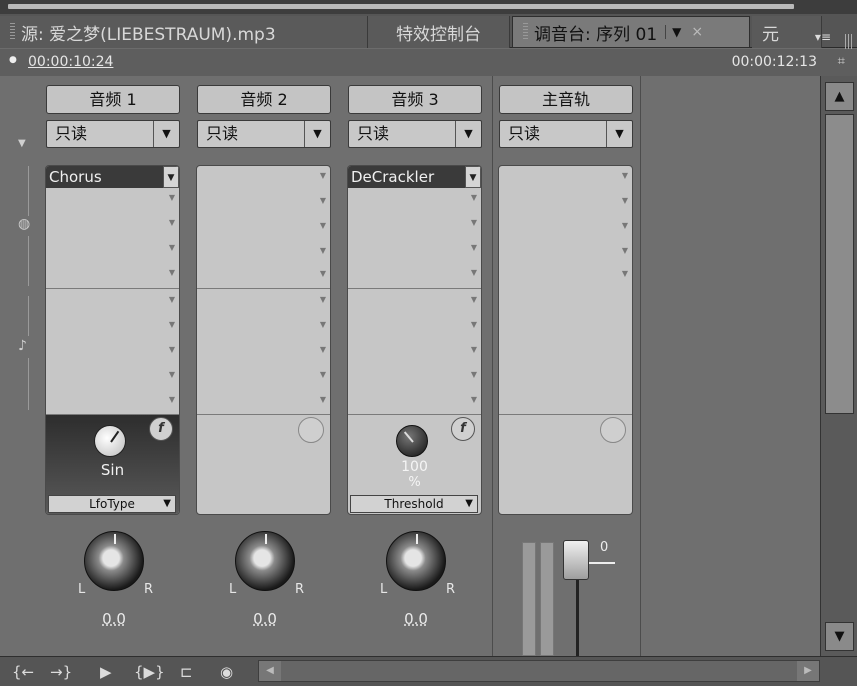 The image size is (857, 686). What do you see at coordinates (149, 672) in the screenshot?
I see `play-in-to-out-icon: {▶}` at bounding box center [149, 672].